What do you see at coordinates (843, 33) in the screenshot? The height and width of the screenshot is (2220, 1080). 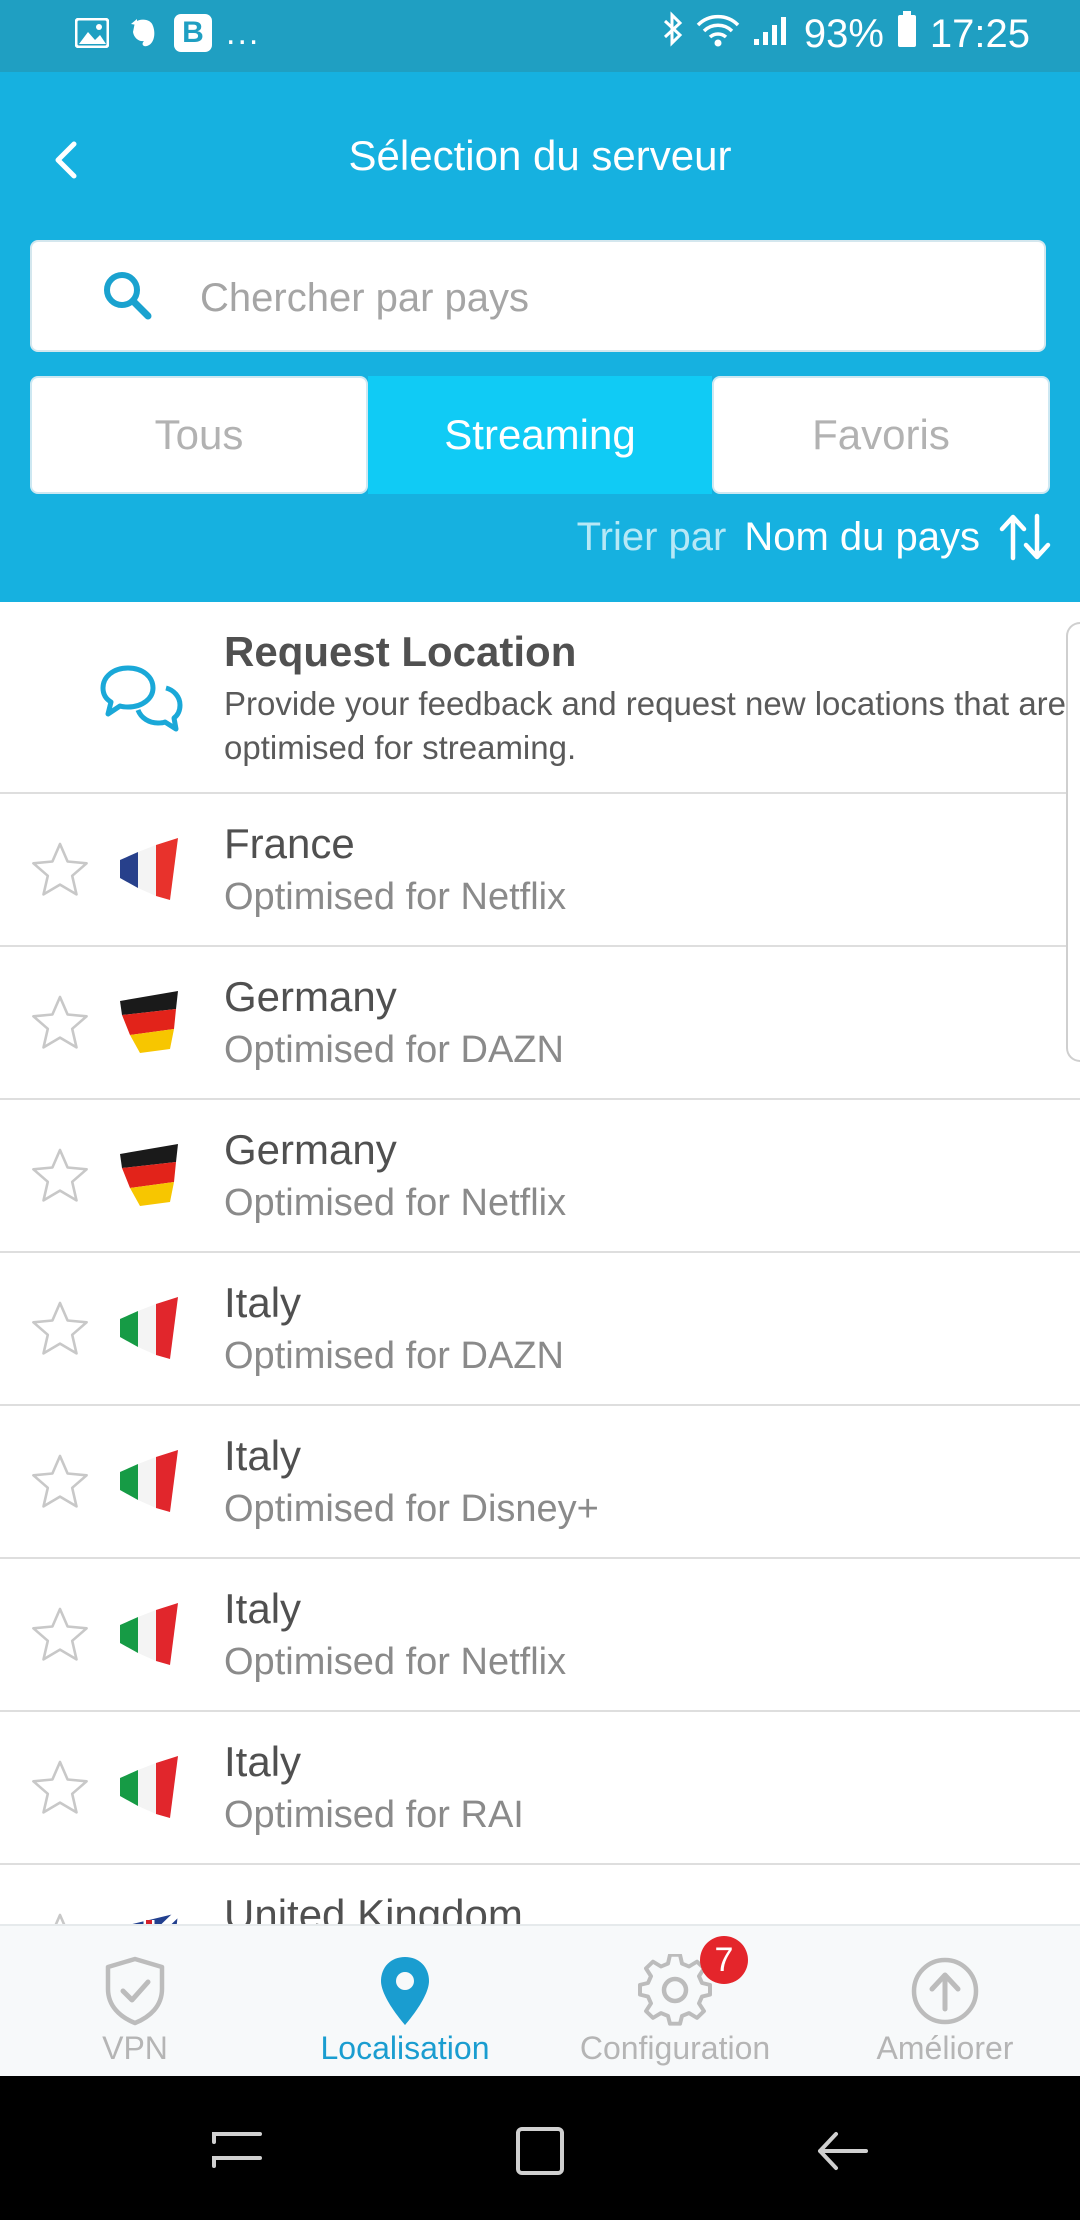 I see `battery-percent: 93%` at bounding box center [843, 33].